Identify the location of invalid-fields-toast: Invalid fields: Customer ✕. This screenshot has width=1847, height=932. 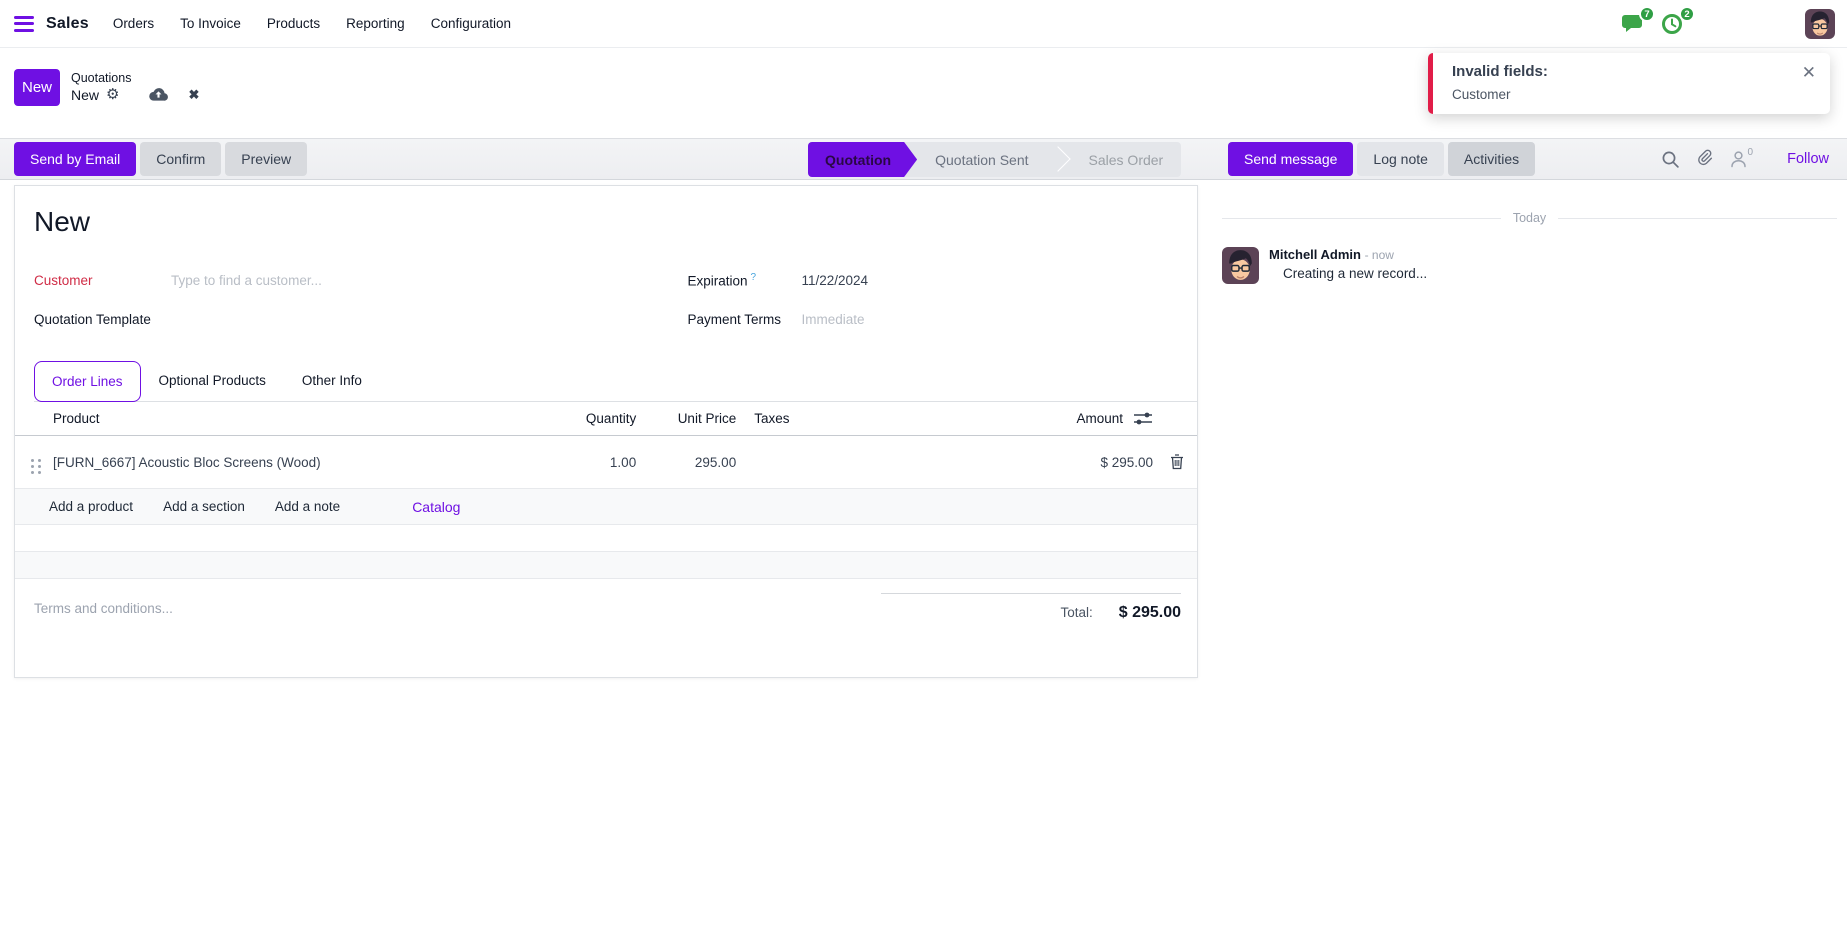
(1629, 83).